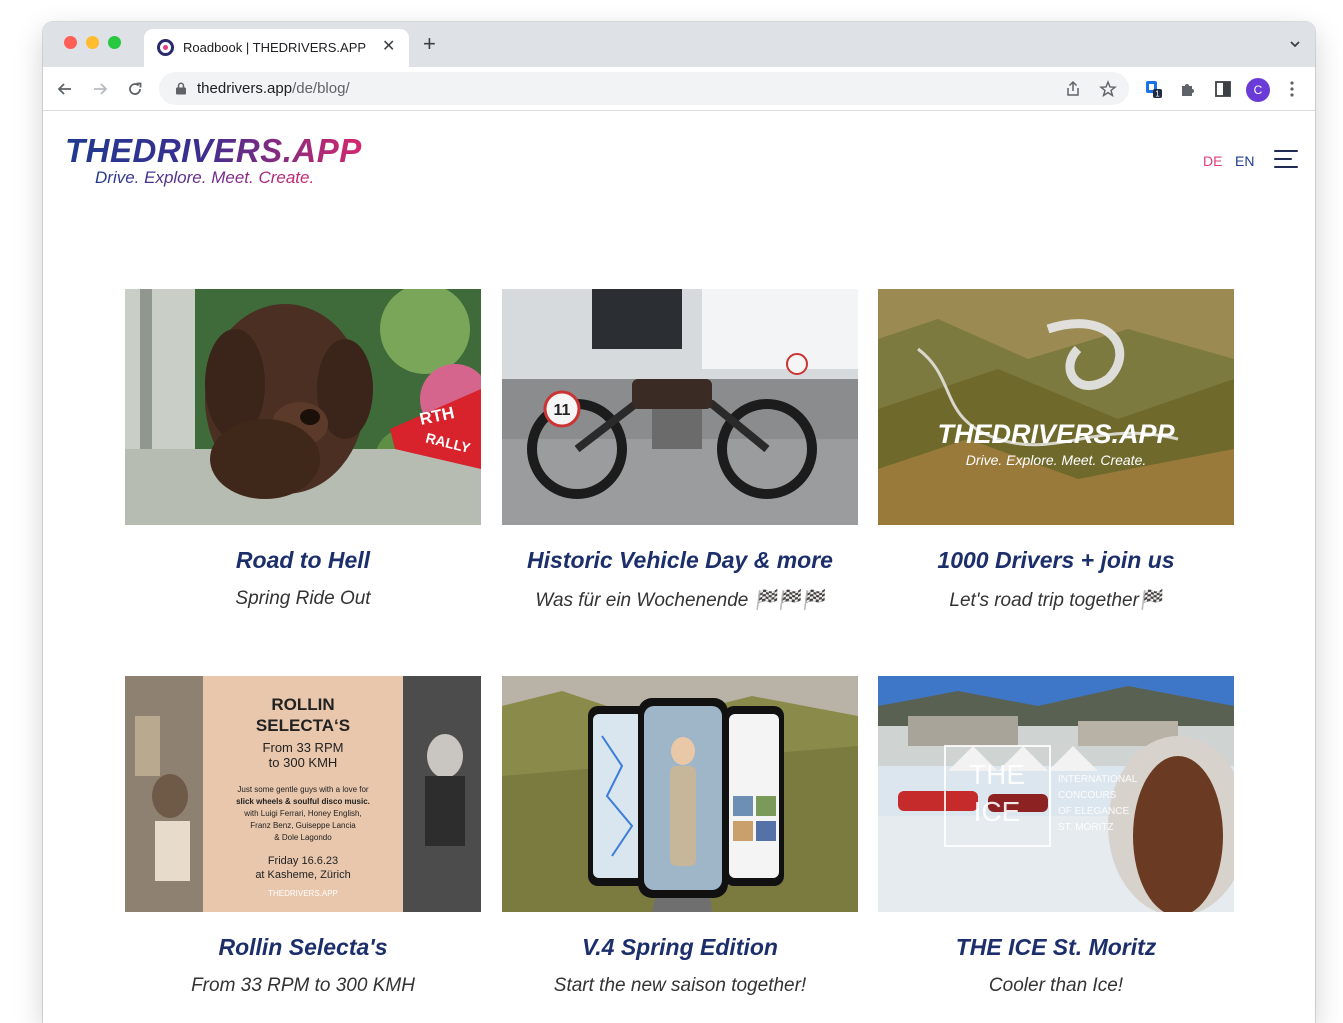  I want to click on card-subtitle: Let's road trip together🏁, so click(1056, 600).